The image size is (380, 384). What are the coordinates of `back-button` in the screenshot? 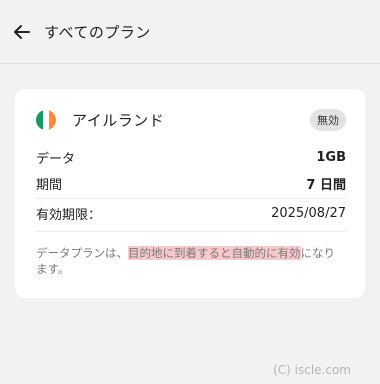 It's located at (22, 32).